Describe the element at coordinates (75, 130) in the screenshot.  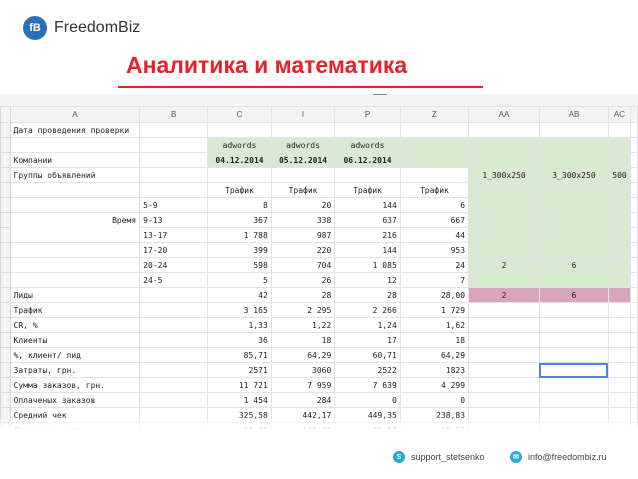
I see `table-cell: Дата проведения проверки` at that location.